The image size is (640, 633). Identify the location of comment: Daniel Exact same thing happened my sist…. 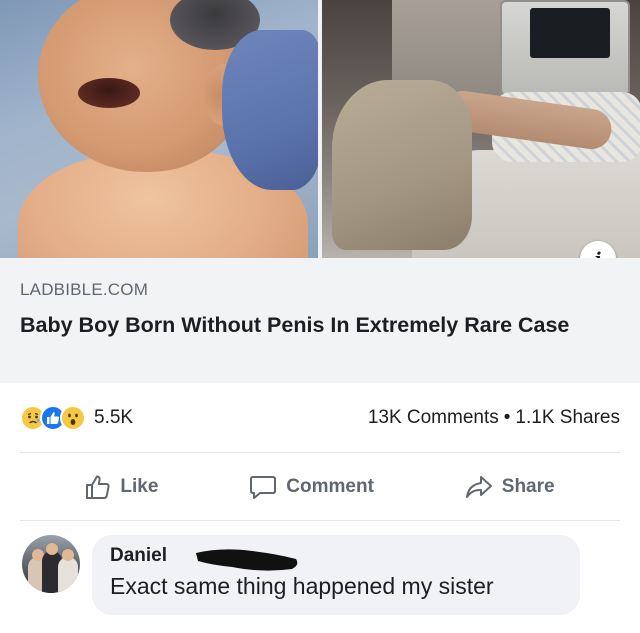
(322, 580).